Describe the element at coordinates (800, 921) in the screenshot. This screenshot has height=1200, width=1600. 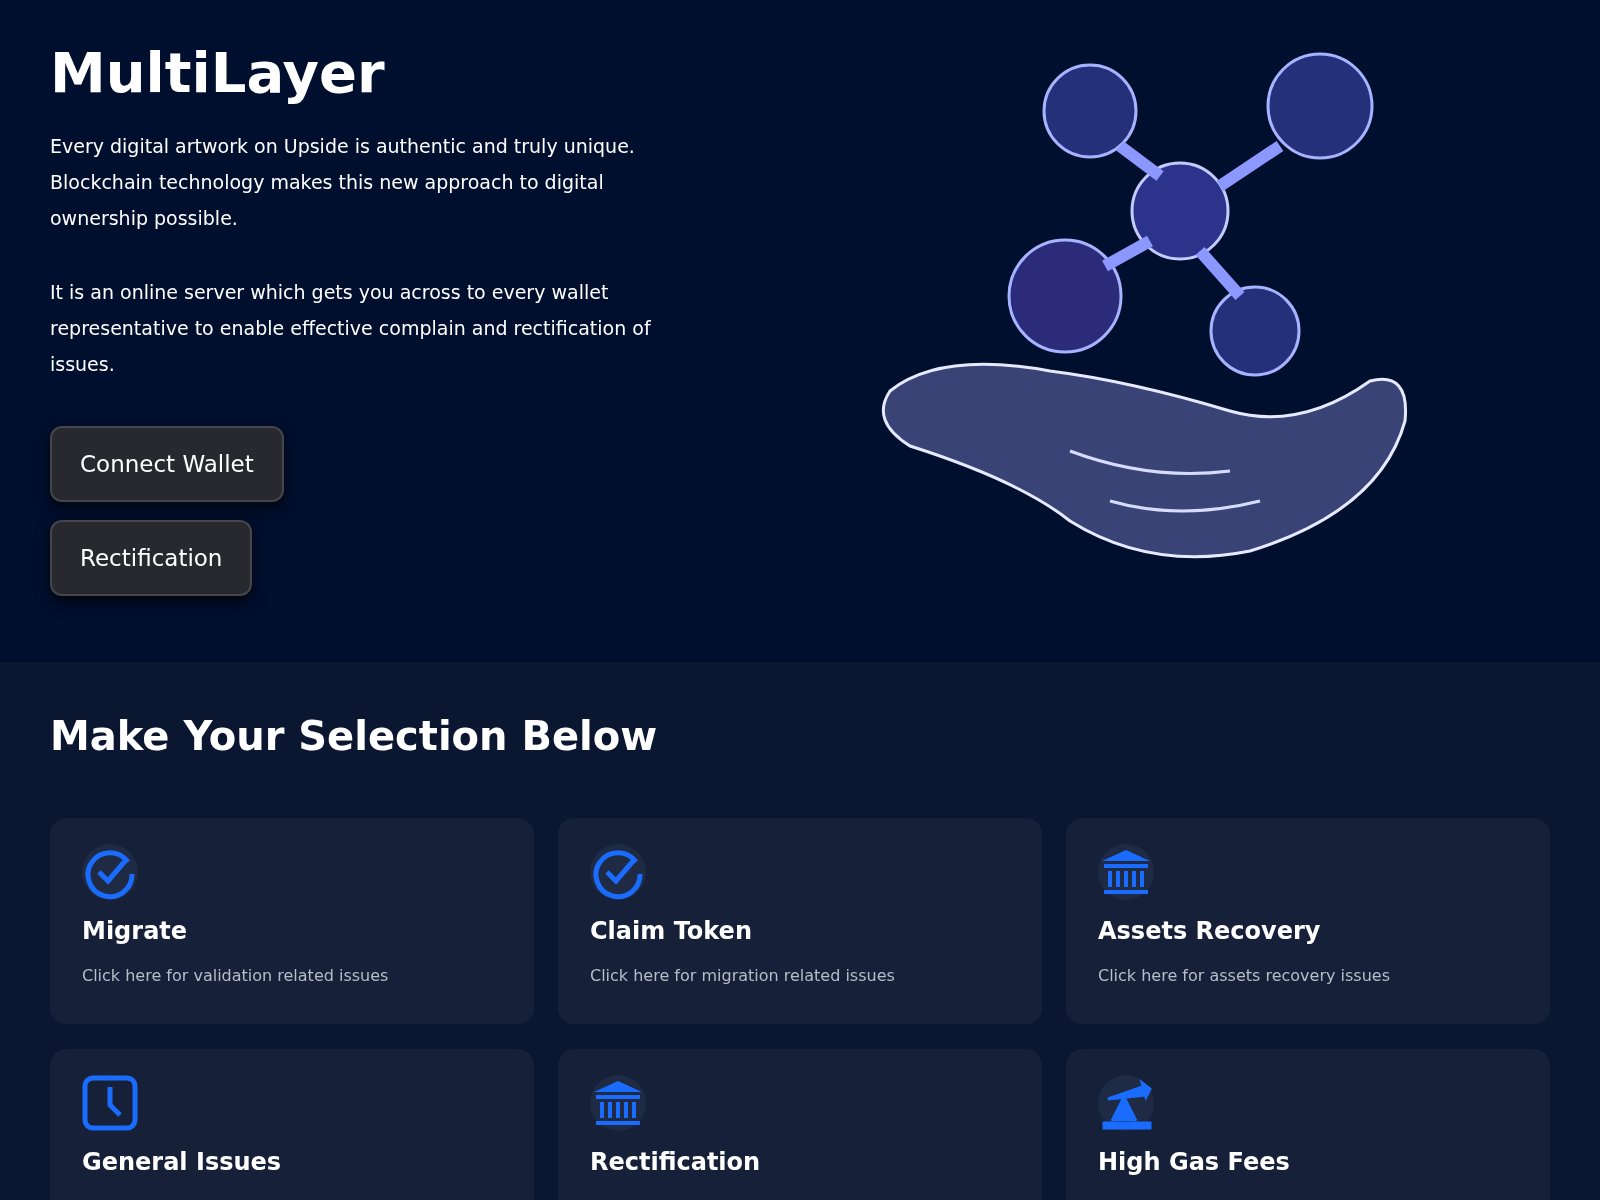
I see `selection-card: Claim Token Click here for migration related issues` at that location.